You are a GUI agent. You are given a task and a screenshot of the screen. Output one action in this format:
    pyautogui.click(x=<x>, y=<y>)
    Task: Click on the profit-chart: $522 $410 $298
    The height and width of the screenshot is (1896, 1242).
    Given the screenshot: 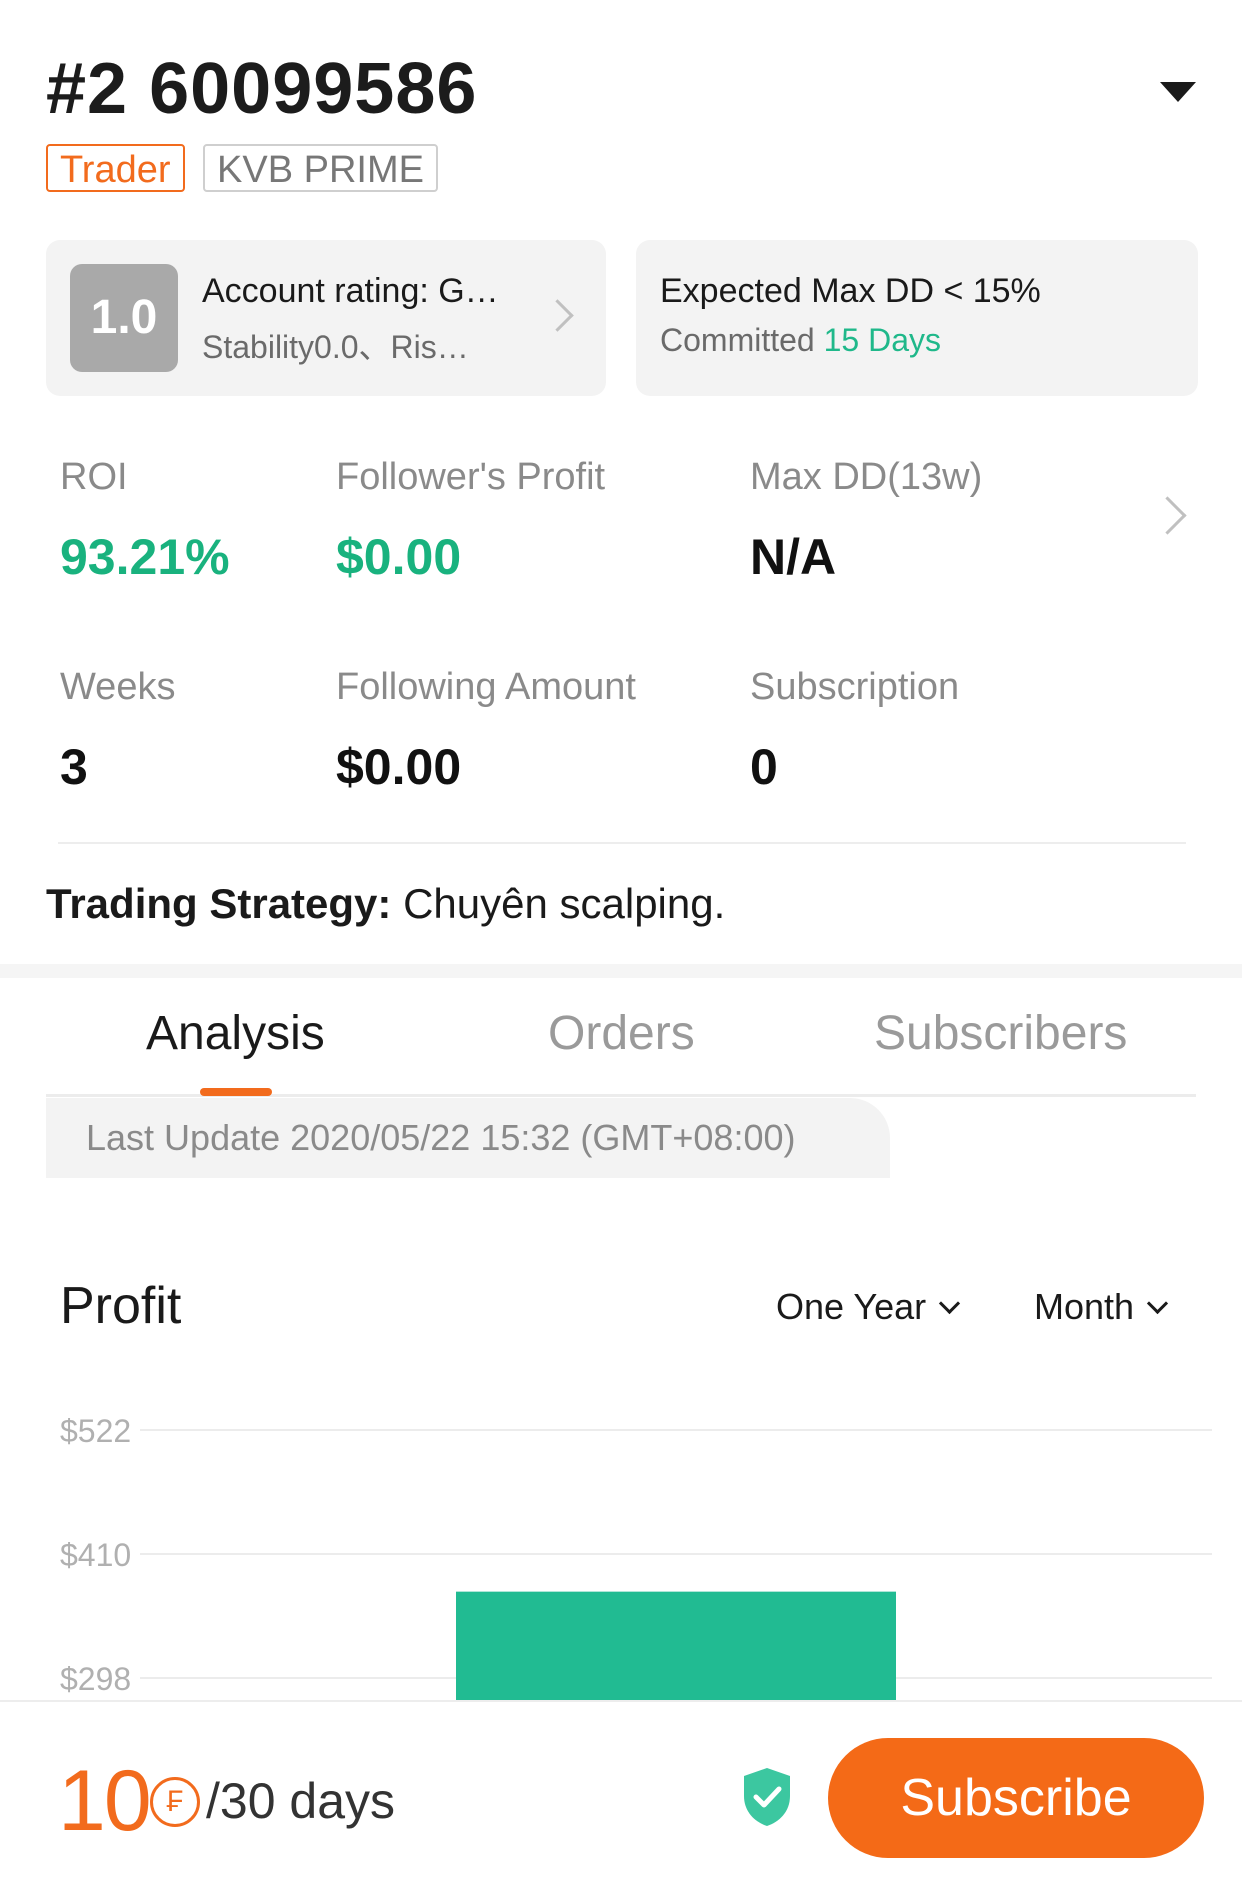 What is the action you would take?
    pyautogui.click(x=636, y=1556)
    